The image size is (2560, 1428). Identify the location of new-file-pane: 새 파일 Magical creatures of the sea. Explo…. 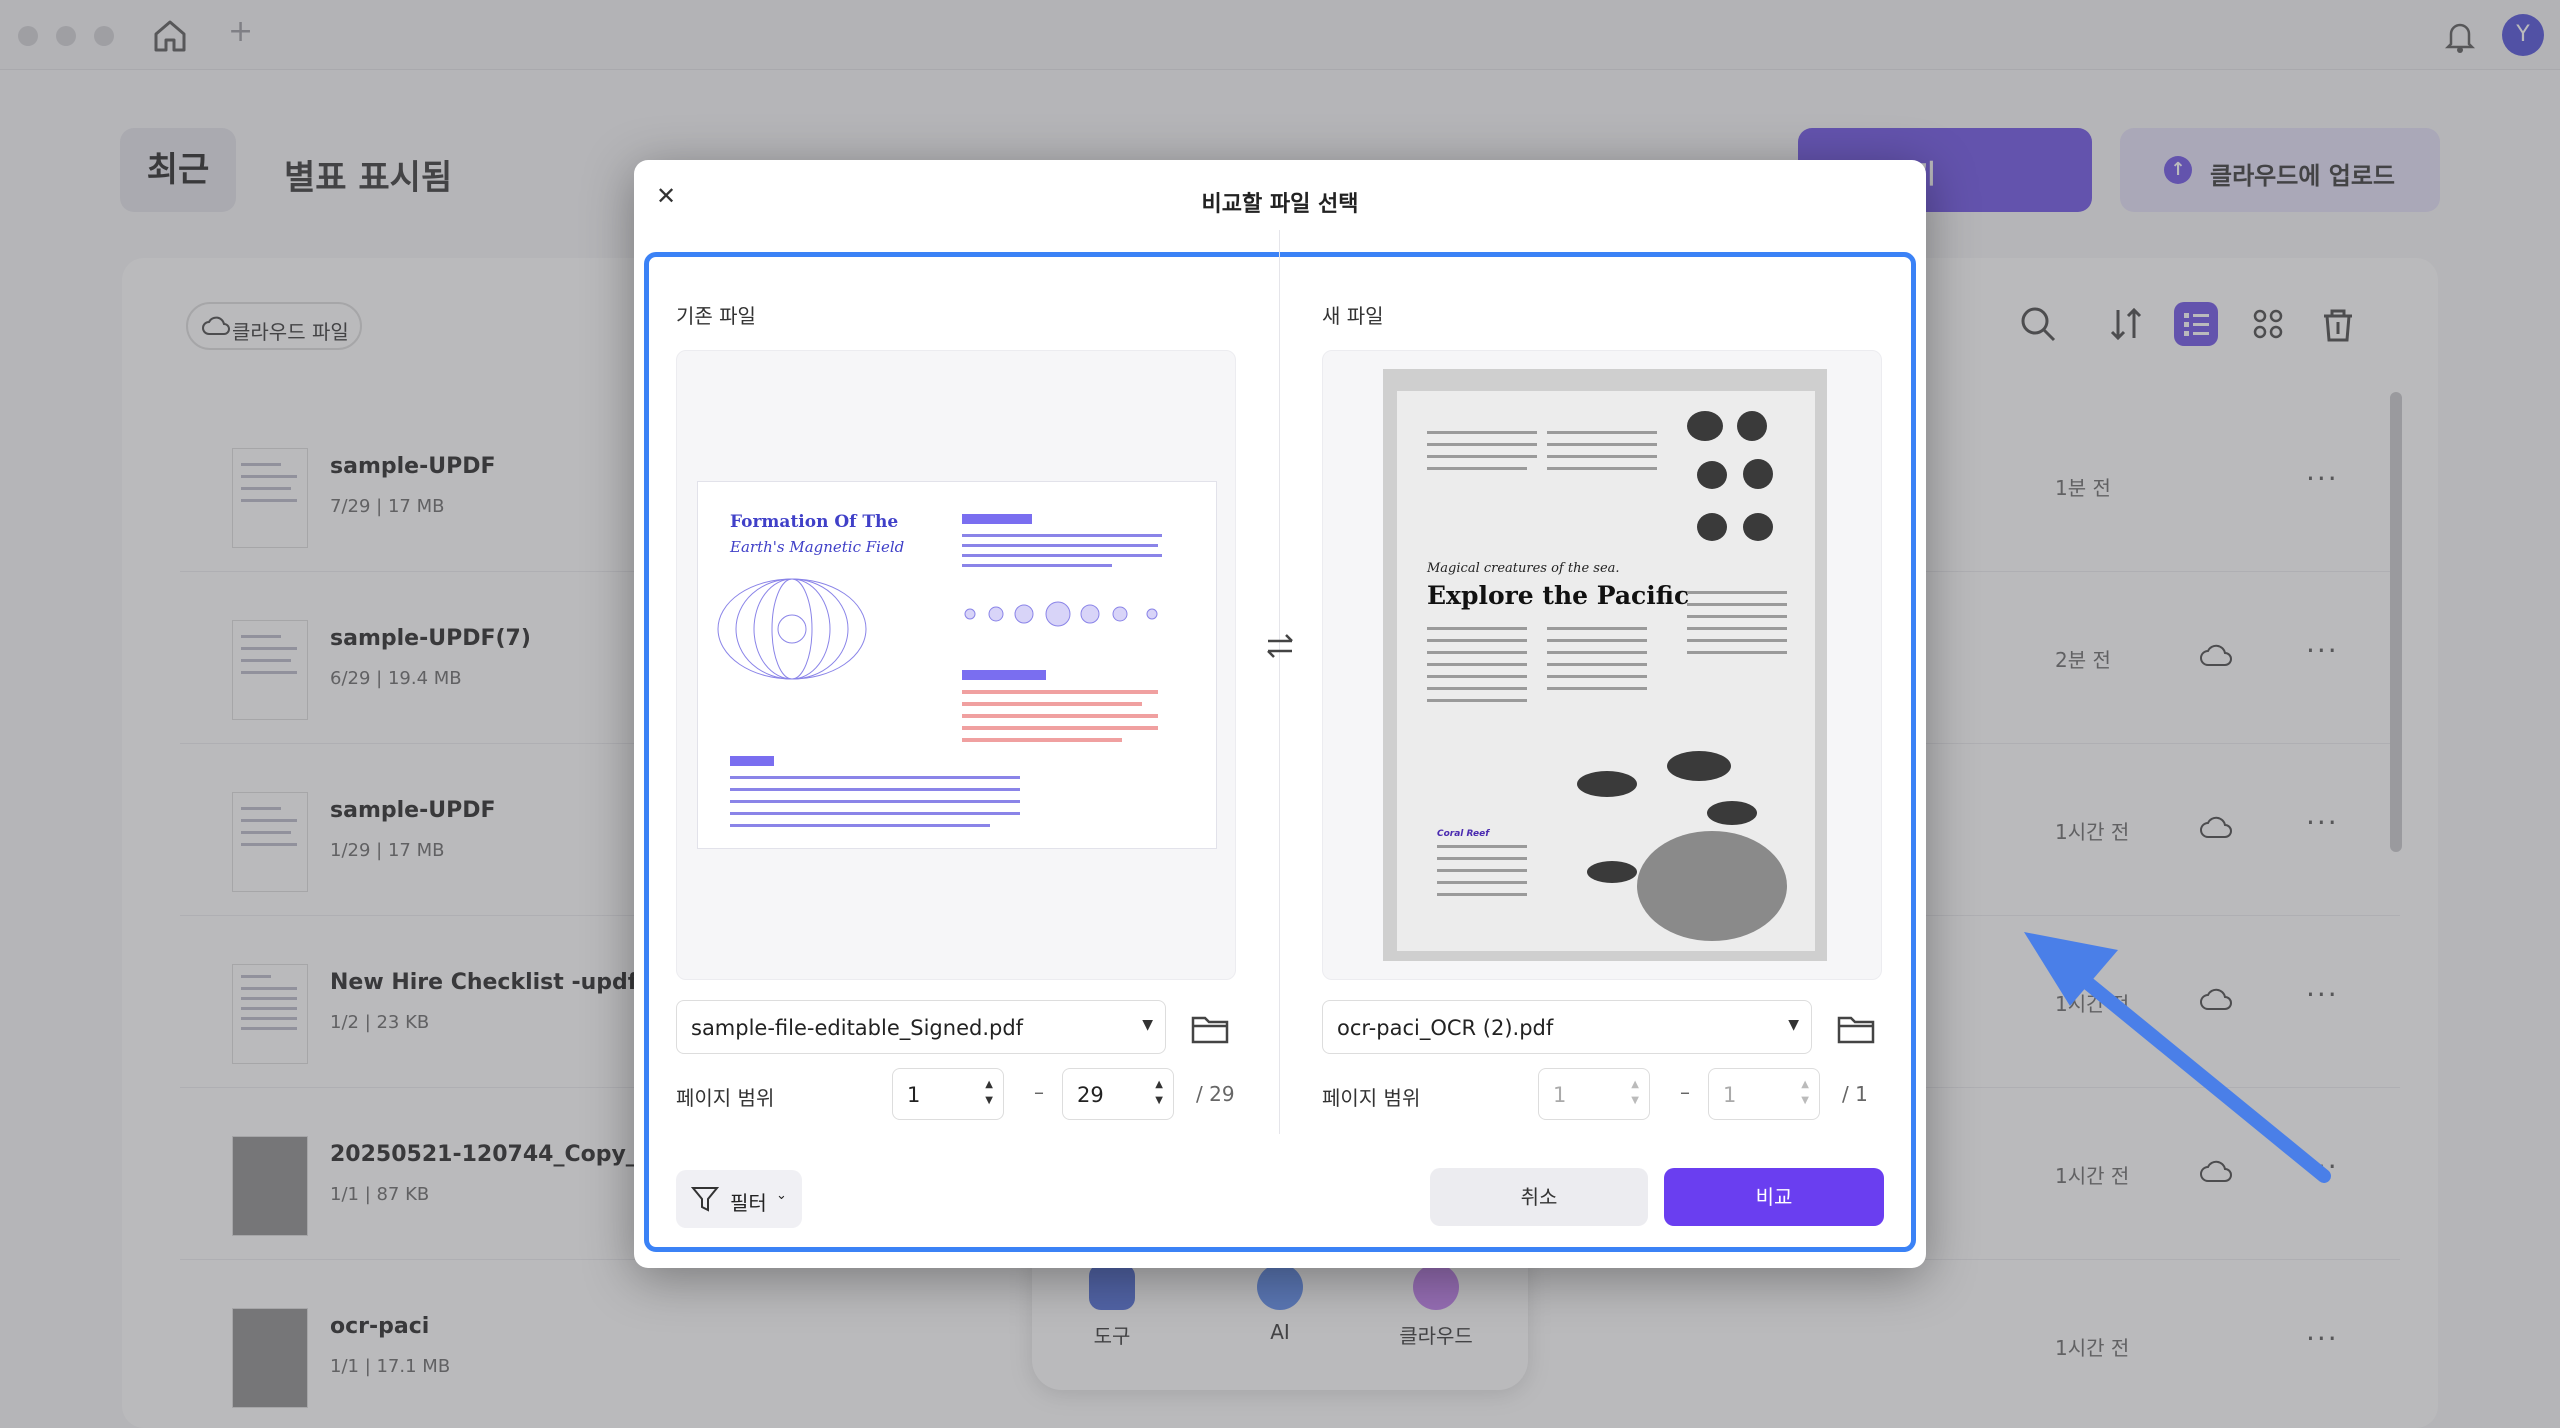
(1602, 730).